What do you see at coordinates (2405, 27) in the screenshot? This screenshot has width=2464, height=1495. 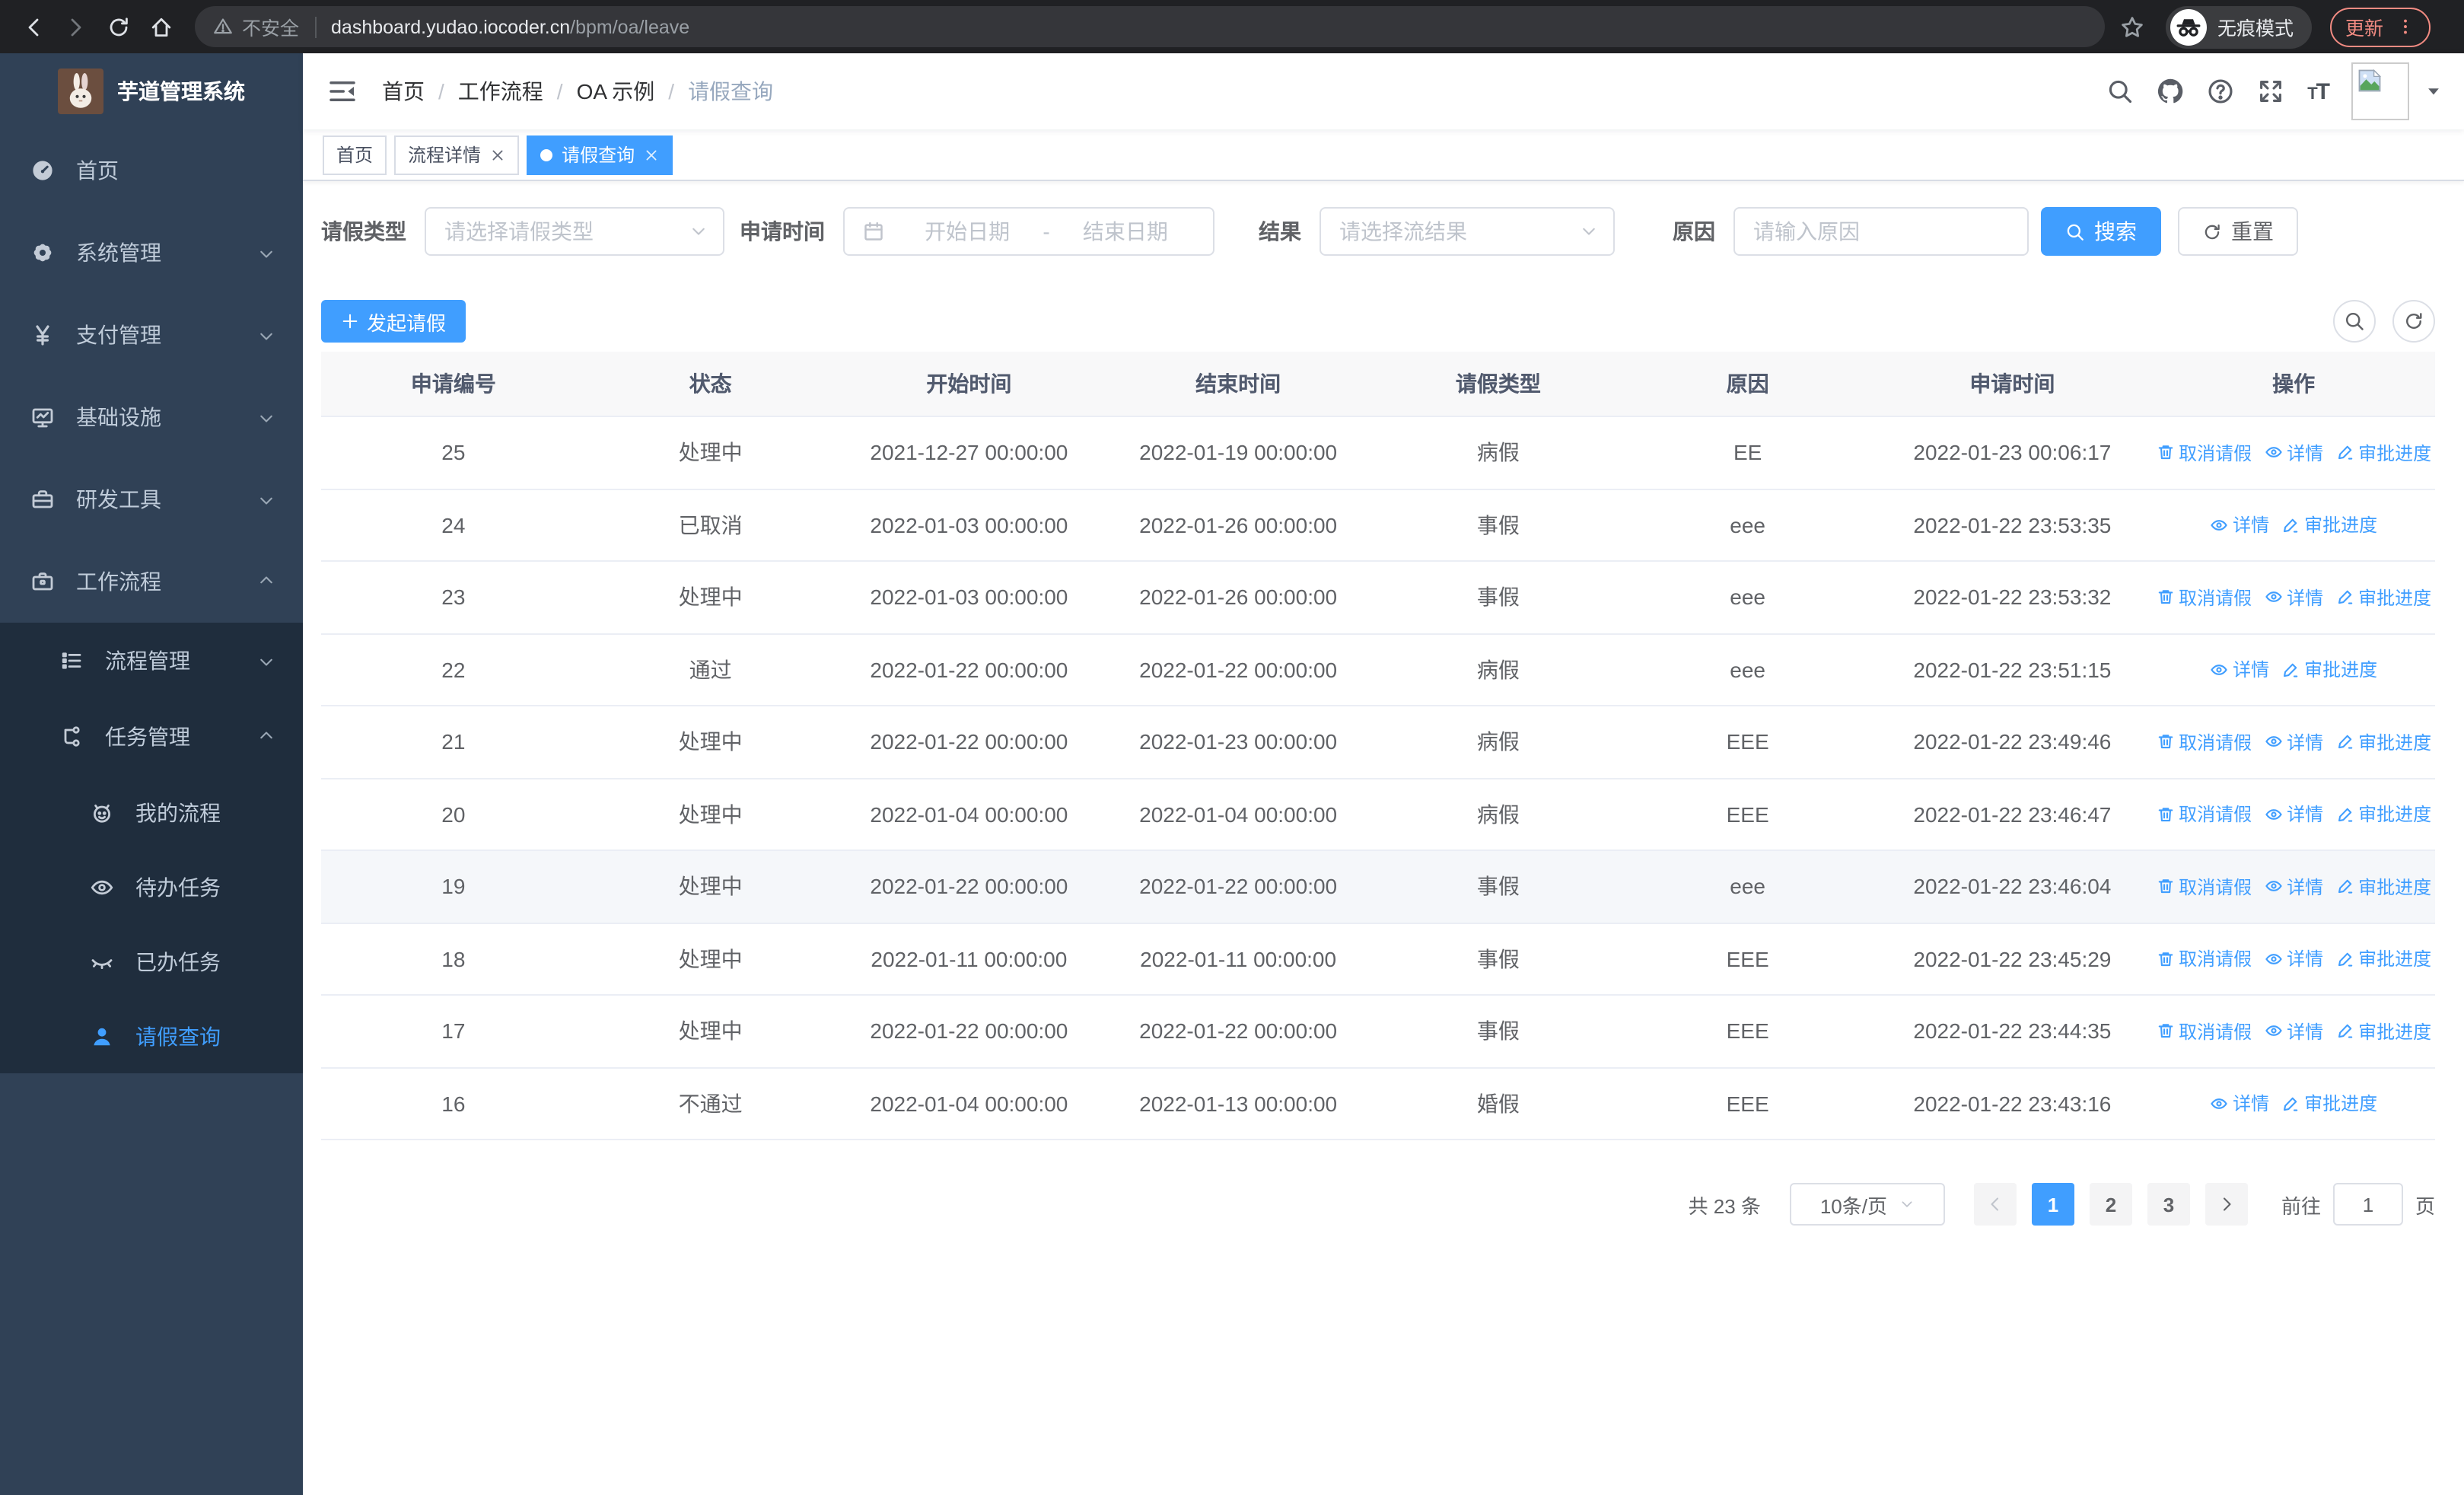 I see `menu-dots-icon` at bounding box center [2405, 27].